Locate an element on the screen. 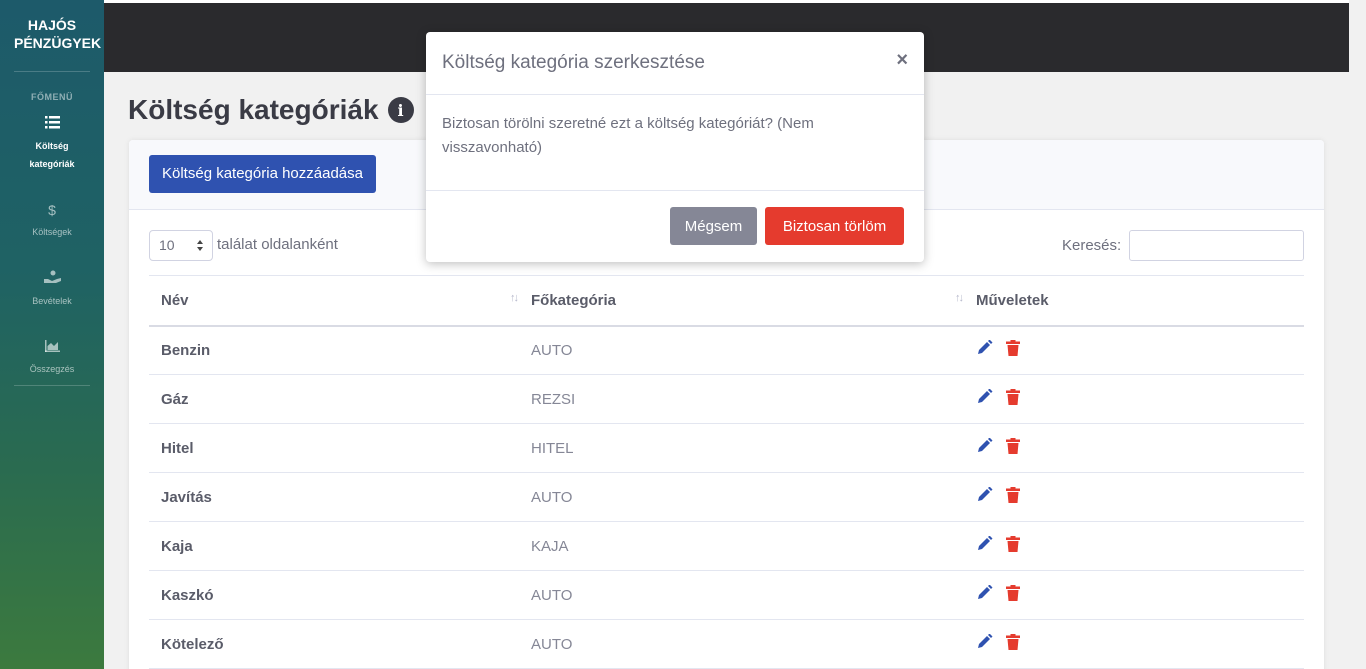  modal-title: Költség kategória szerkesztése is located at coordinates (573, 62).